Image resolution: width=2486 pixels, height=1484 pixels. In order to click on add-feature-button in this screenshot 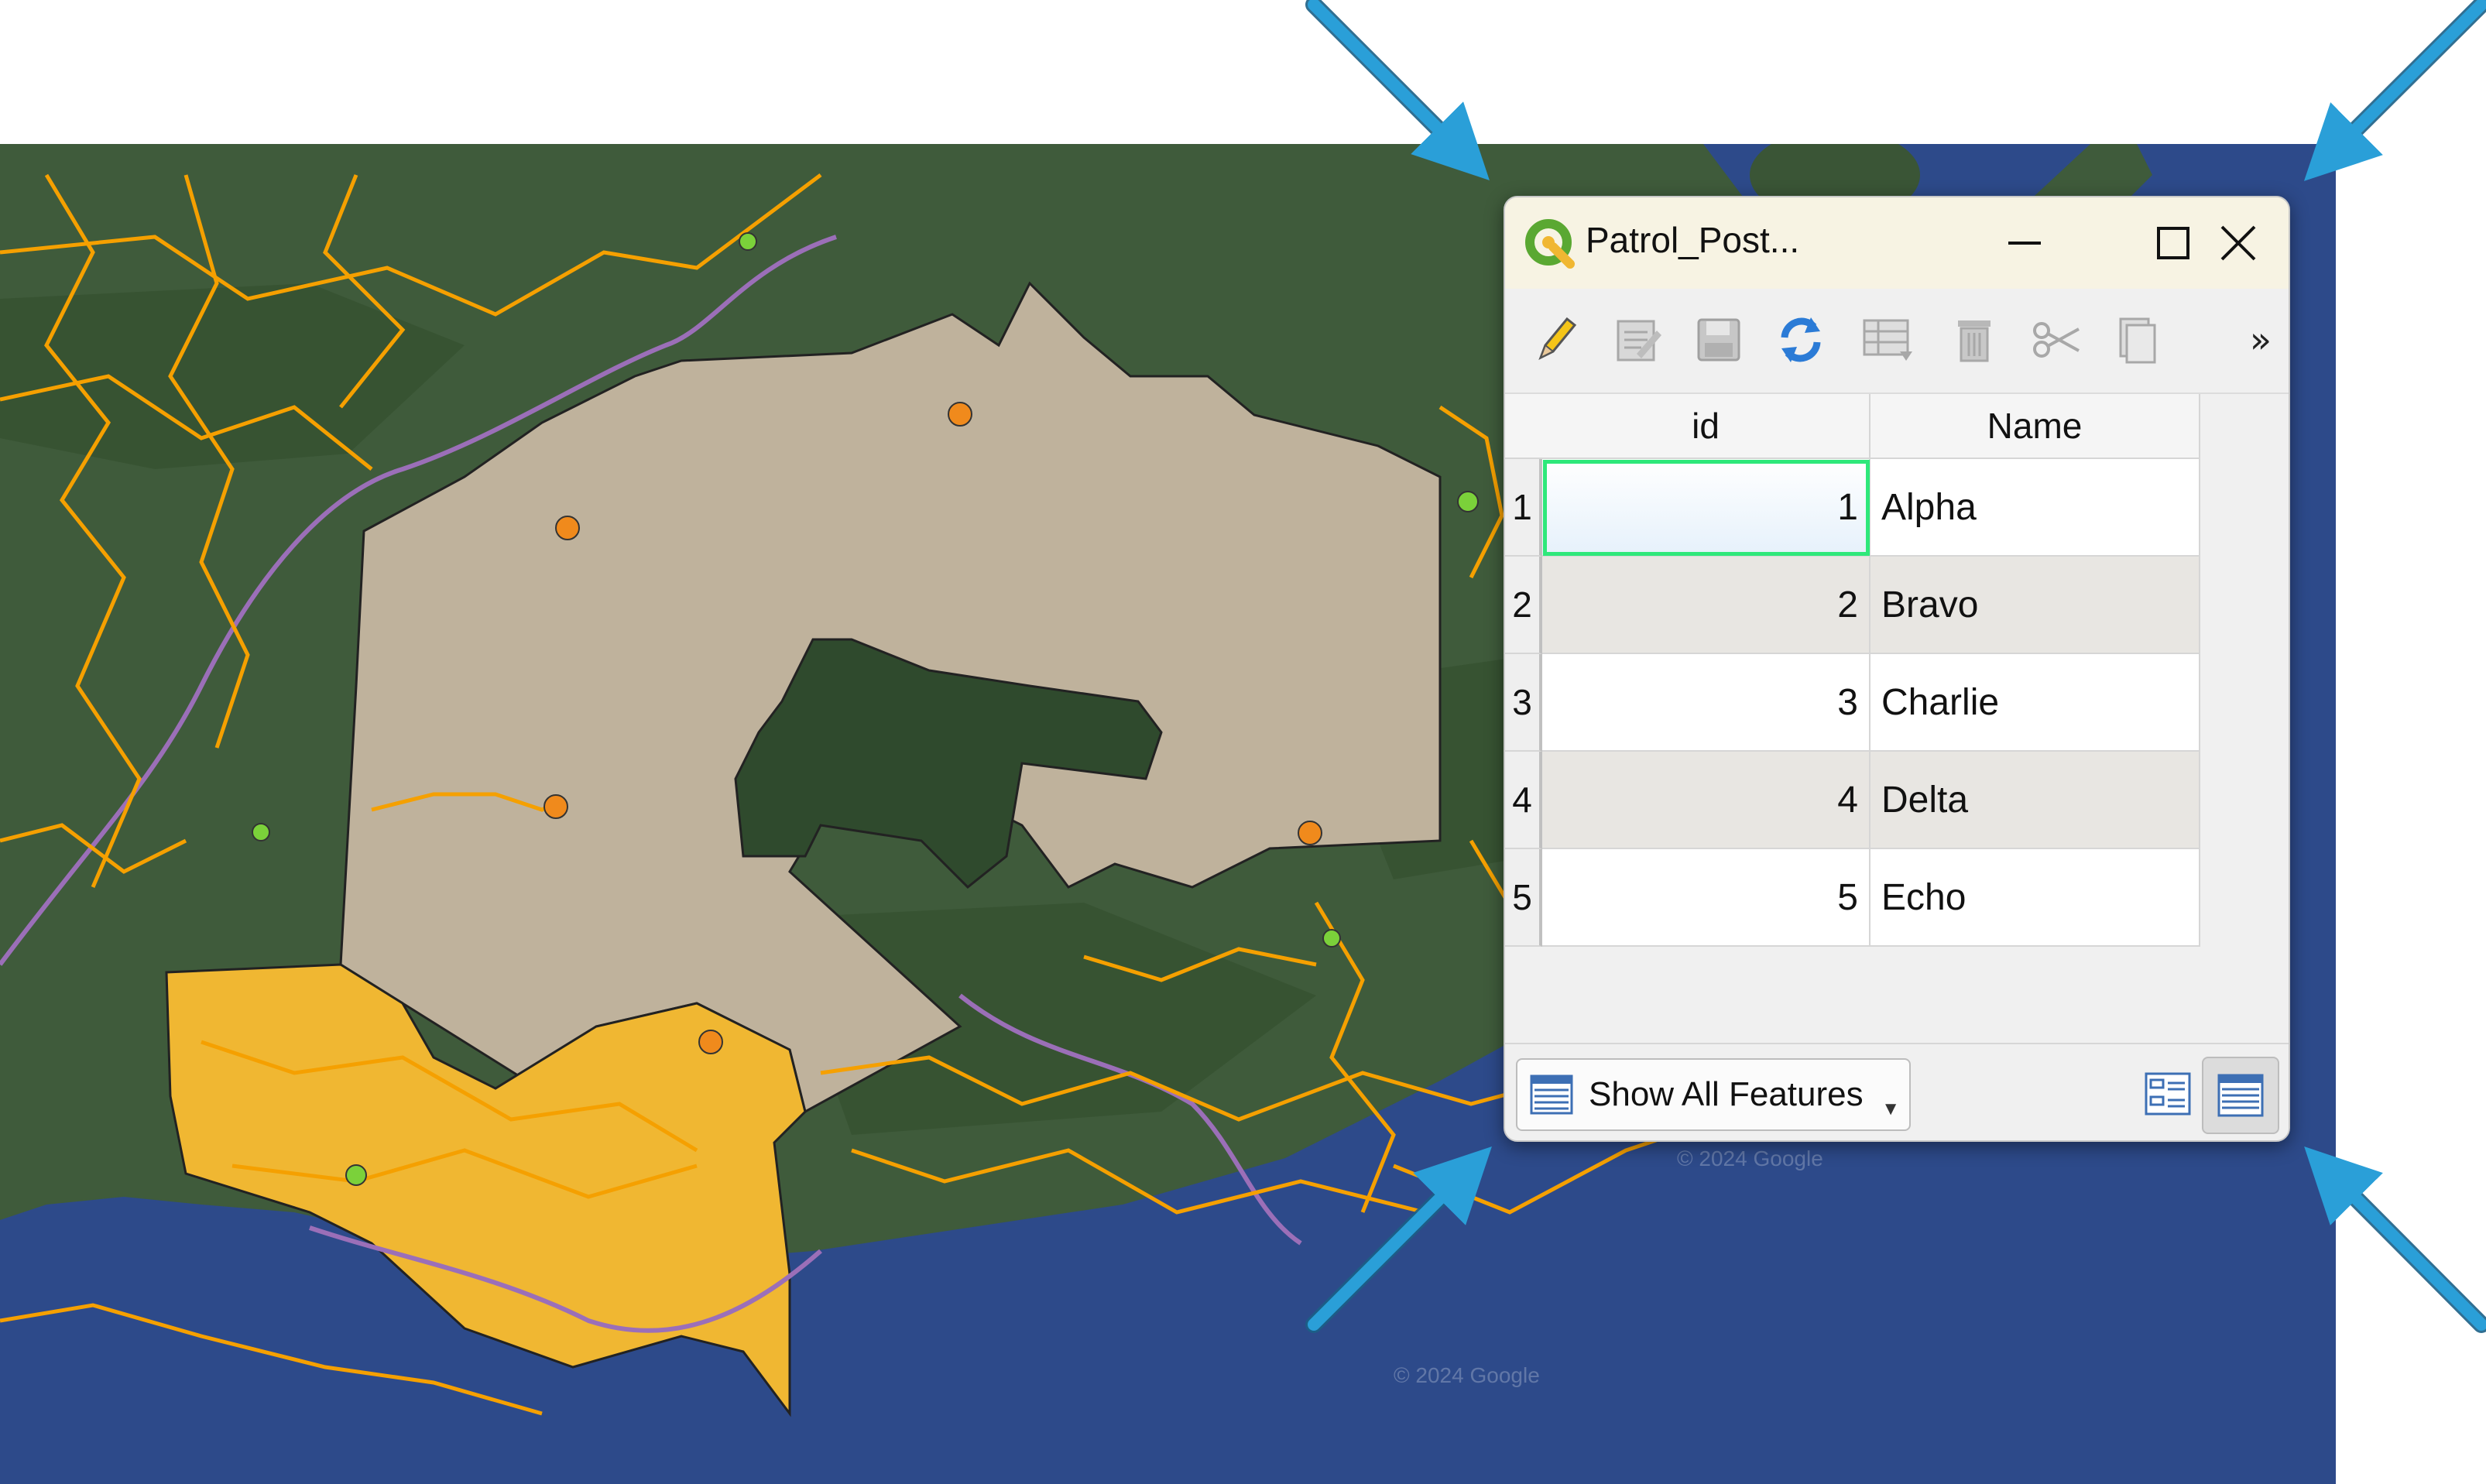, I will do `click(1889, 340)`.